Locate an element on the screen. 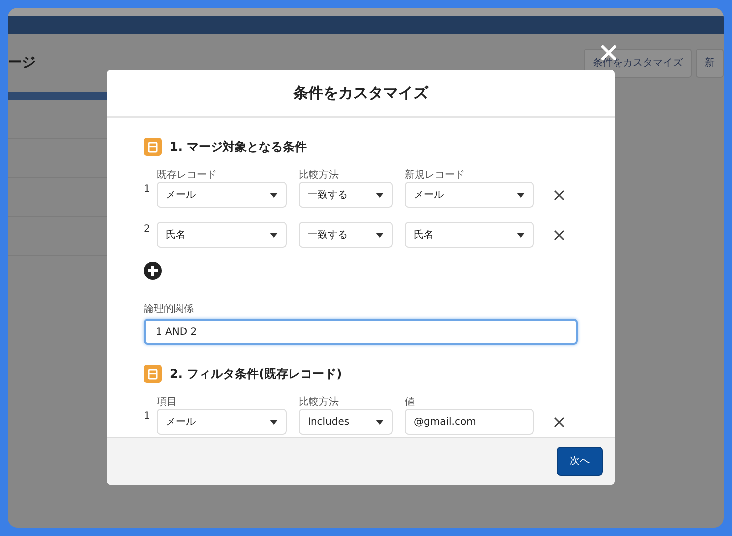  select-field: Includes is located at coordinates (346, 422).